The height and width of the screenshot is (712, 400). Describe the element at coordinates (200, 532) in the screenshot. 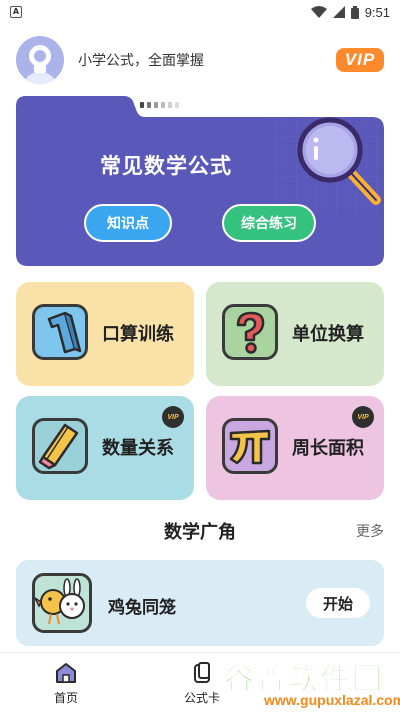

I see `section-title: 数学广角` at that location.